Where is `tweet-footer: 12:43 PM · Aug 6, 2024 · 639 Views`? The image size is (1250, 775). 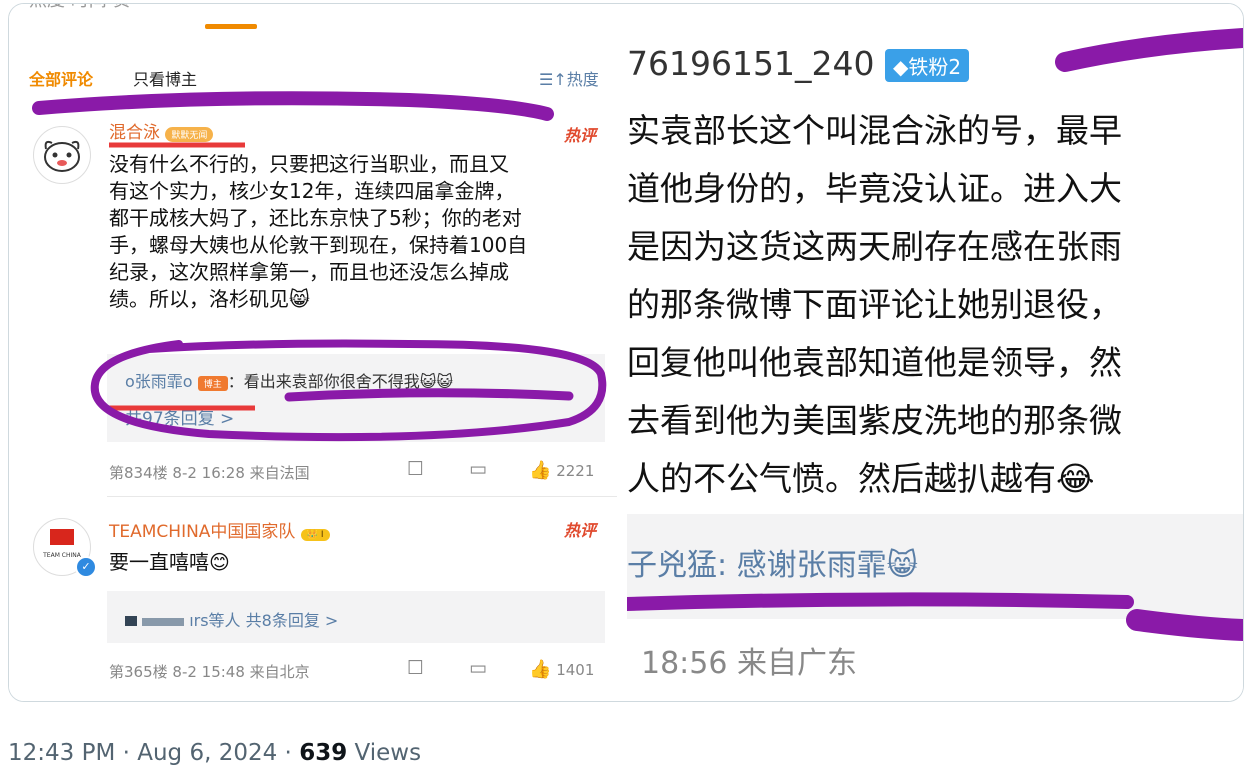 tweet-footer: 12:43 PM · Aug 6, 2024 · 639 Views is located at coordinates (214, 753).